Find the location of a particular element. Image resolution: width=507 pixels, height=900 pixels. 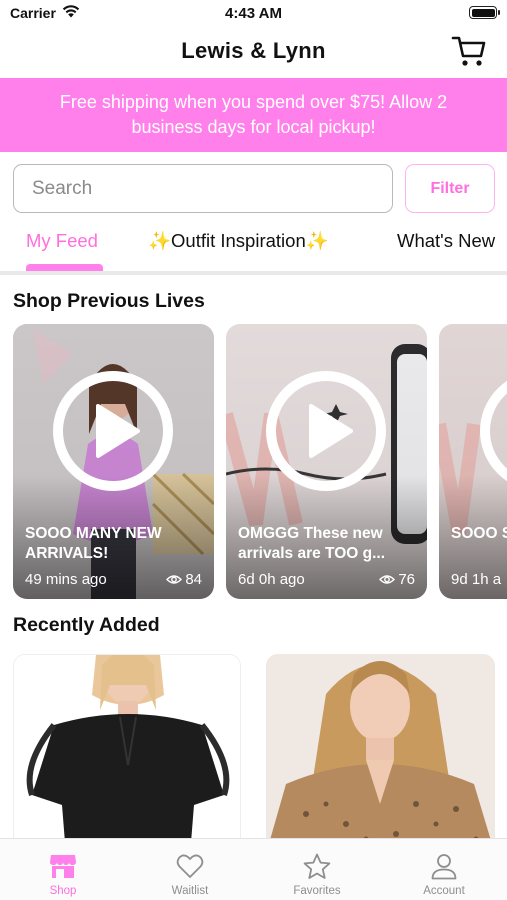

bottom-tab-waitlist: Waitlist is located at coordinates (190, 869).